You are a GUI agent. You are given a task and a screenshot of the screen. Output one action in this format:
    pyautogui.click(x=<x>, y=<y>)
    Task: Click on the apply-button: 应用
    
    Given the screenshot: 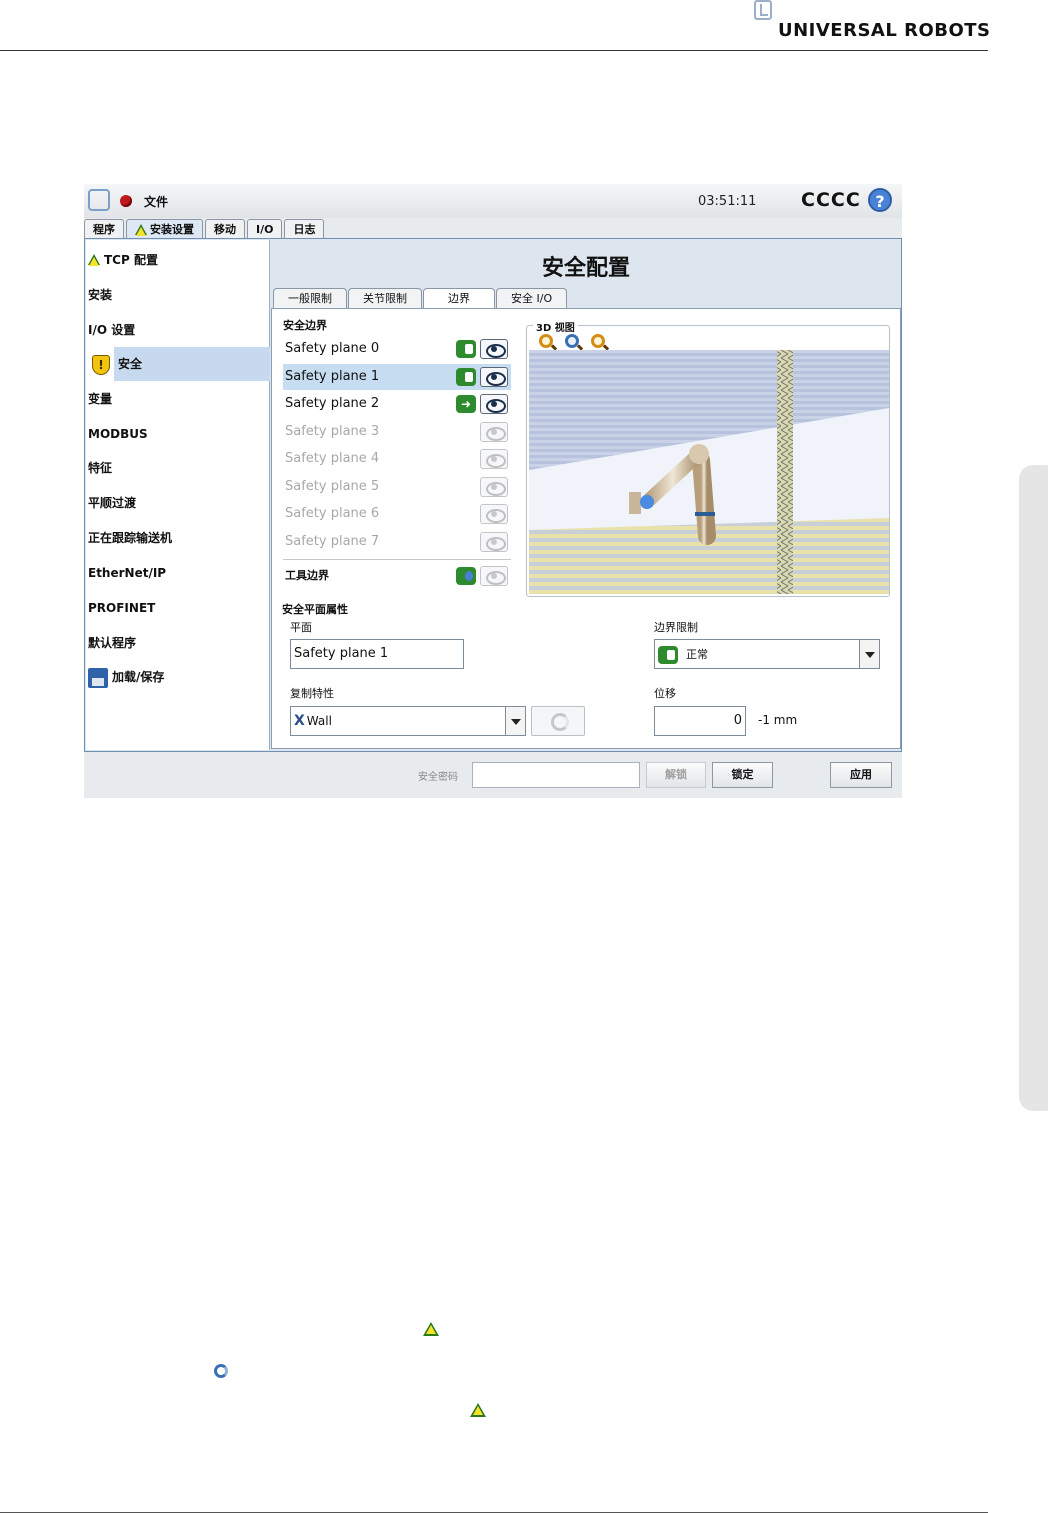 What is the action you would take?
    pyautogui.click(x=861, y=775)
    